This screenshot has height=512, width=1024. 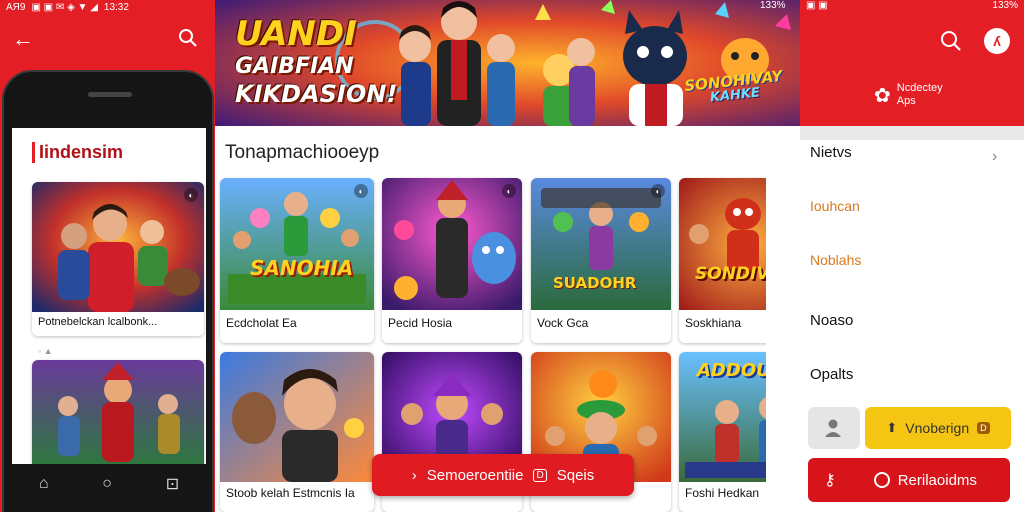 I want to click on promo-button-right-label: Sqeis, so click(x=575, y=475).